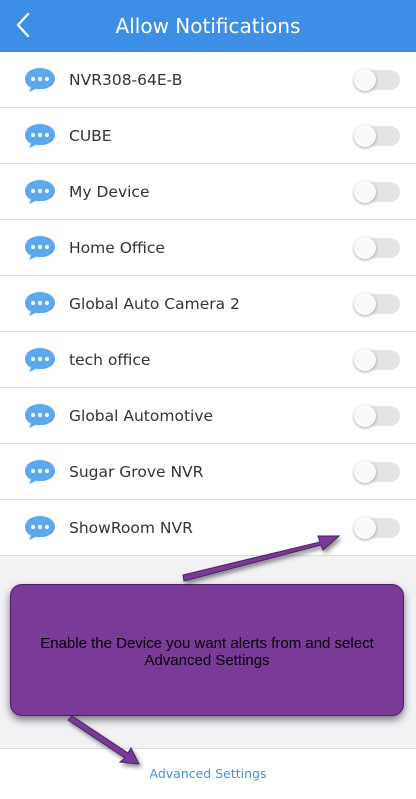 The width and height of the screenshot is (416, 799). I want to click on app-header: Allow Notifications, so click(208, 26).